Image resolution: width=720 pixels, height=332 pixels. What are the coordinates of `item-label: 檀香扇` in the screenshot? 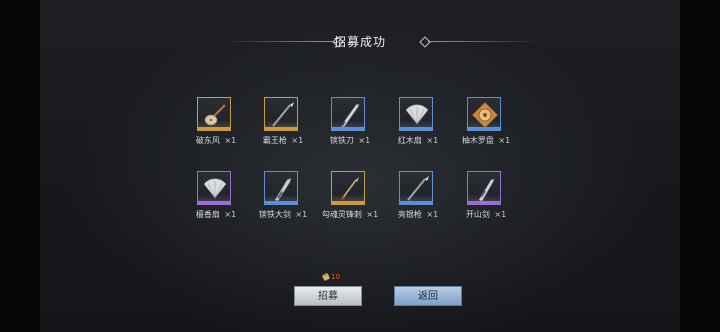 It's located at (207, 214).